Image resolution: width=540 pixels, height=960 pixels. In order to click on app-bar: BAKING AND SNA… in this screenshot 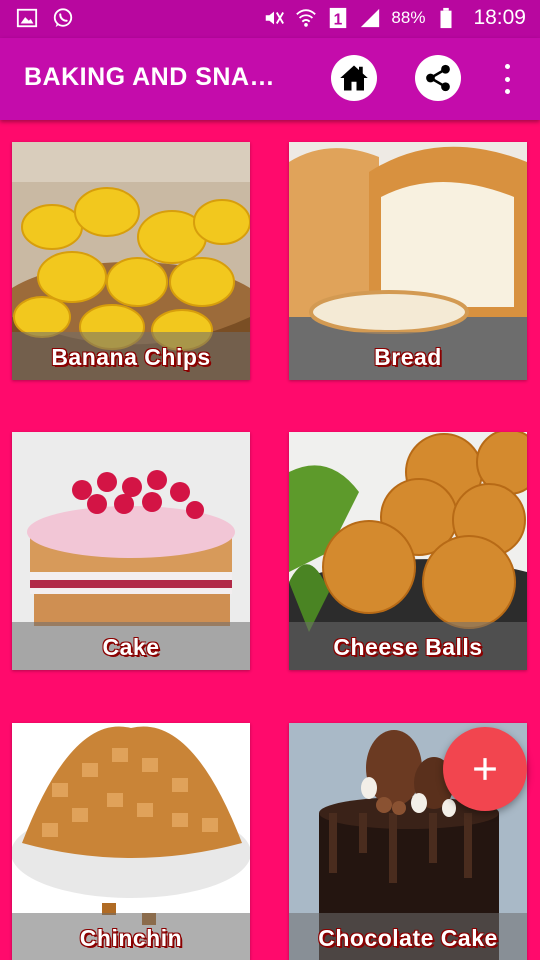, I will do `click(270, 79)`.